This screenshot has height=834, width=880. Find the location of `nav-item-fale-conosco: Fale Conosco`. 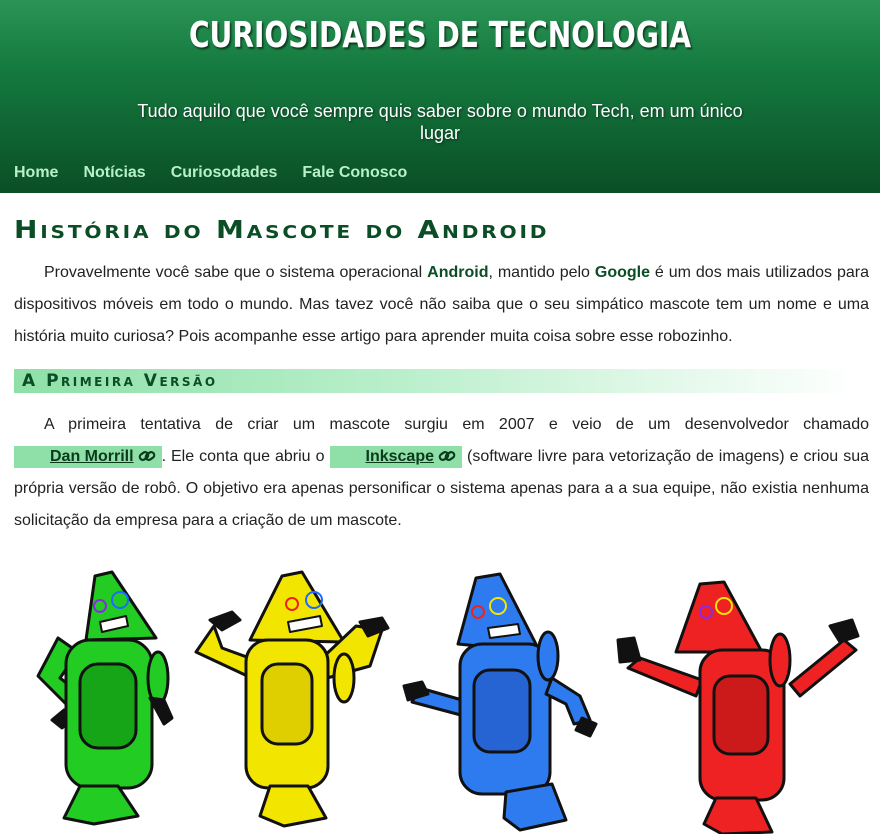

nav-item-fale-conosco: Fale Conosco is located at coordinates (354, 173).